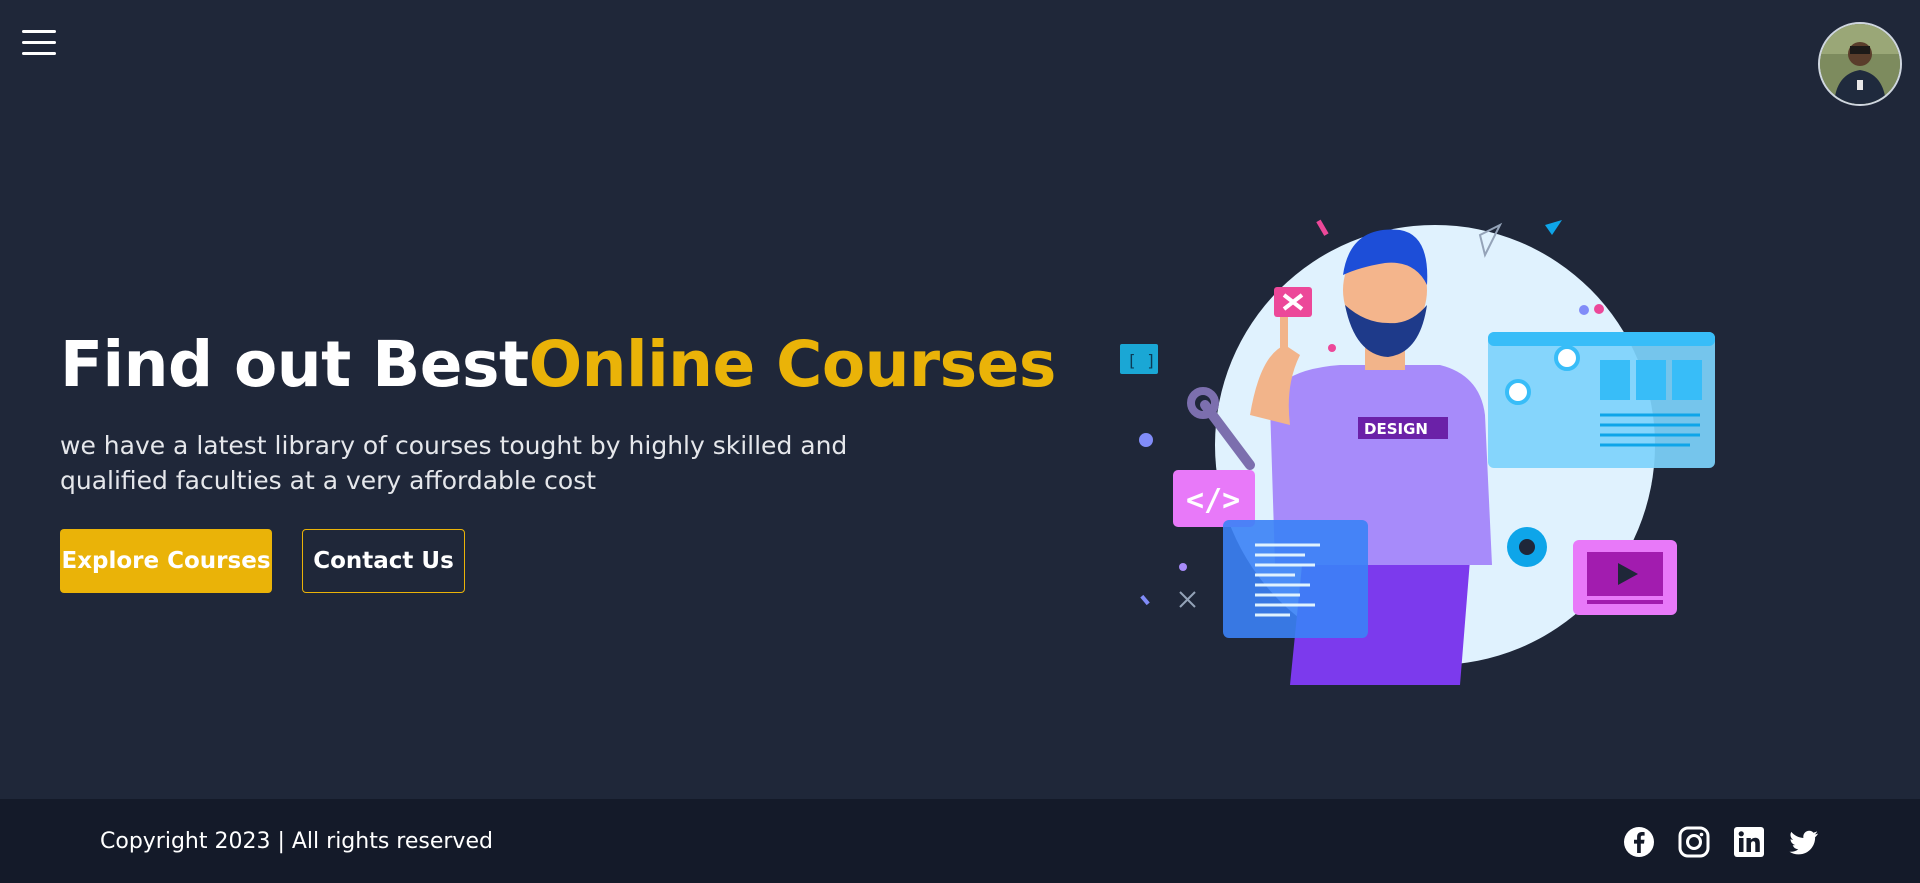 Image resolution: width=1920 pixels, height=883 pixels. Describe the element at coordinates (1694, 842) in the screenshot. I see `instagram-icon` at that location.